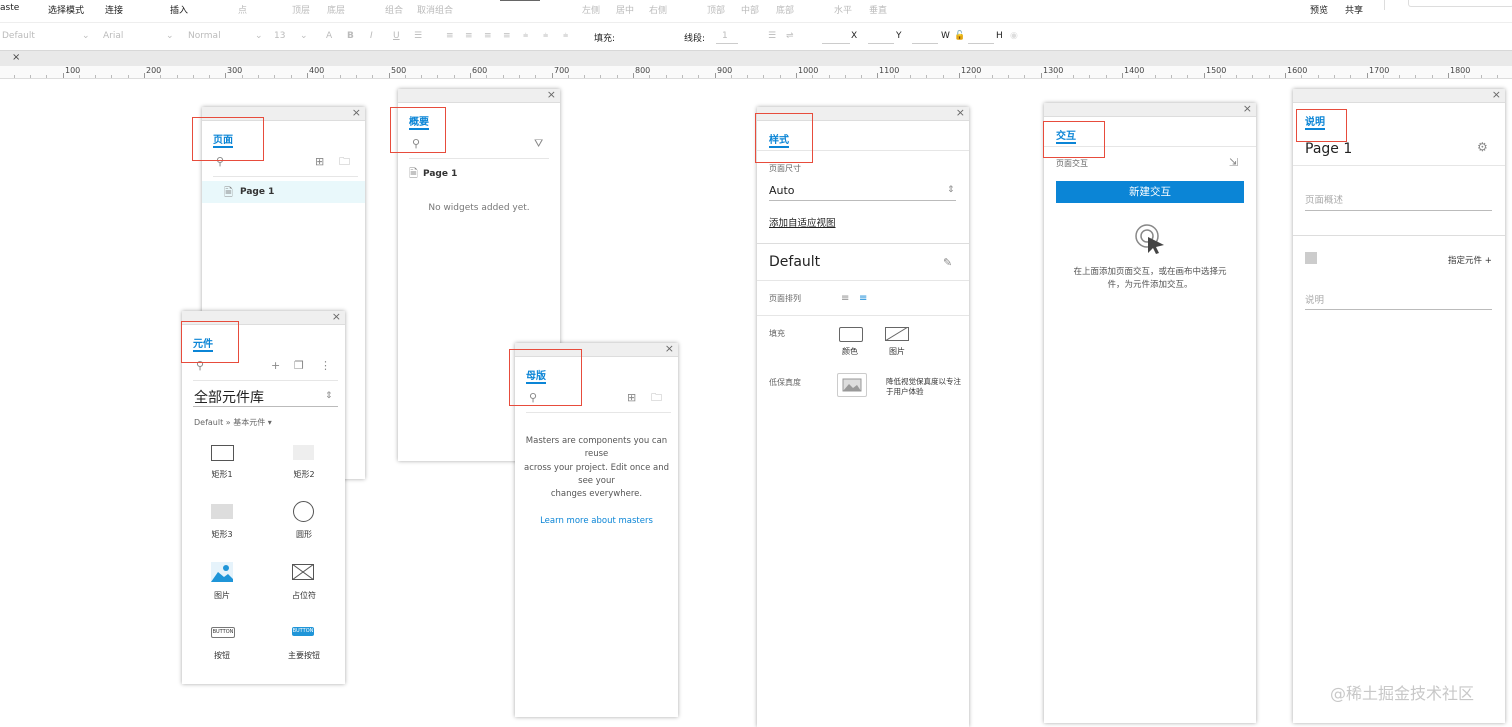  I want to click on close-tab-icon: ×, so click(16, 57).